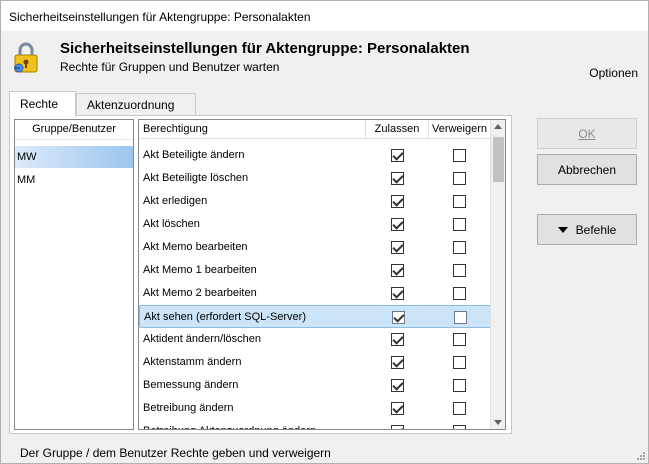 The height and width of the screenshot is (464, 649). I want to click on ok-button-label: OK, so click(587, 134).